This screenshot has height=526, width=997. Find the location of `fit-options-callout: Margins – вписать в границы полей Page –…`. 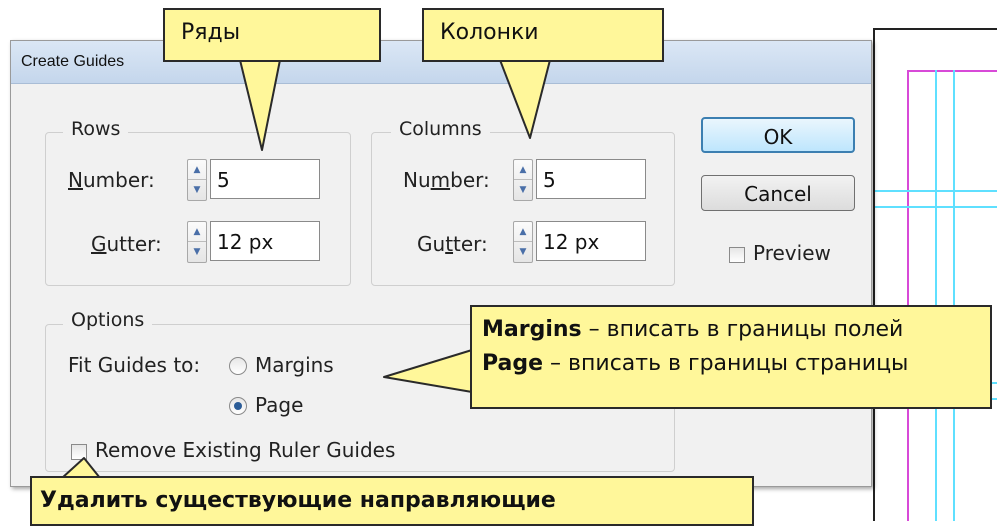

fit-options-callout: Margins – вписать в границы полей Page –… is located at coordinates (731, 357).